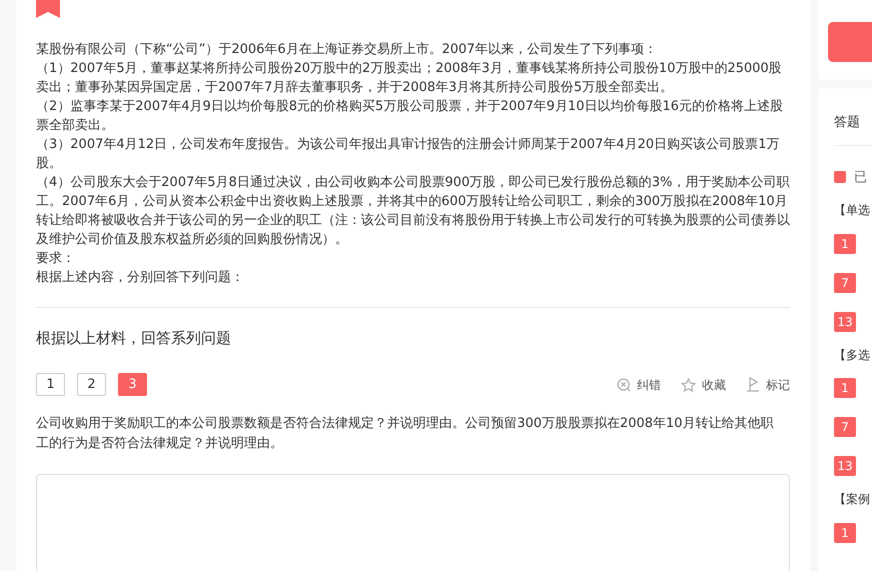  Describe the element at coordinates (50, 384) in the screenshot. I see `question-tab: 1` at that location.